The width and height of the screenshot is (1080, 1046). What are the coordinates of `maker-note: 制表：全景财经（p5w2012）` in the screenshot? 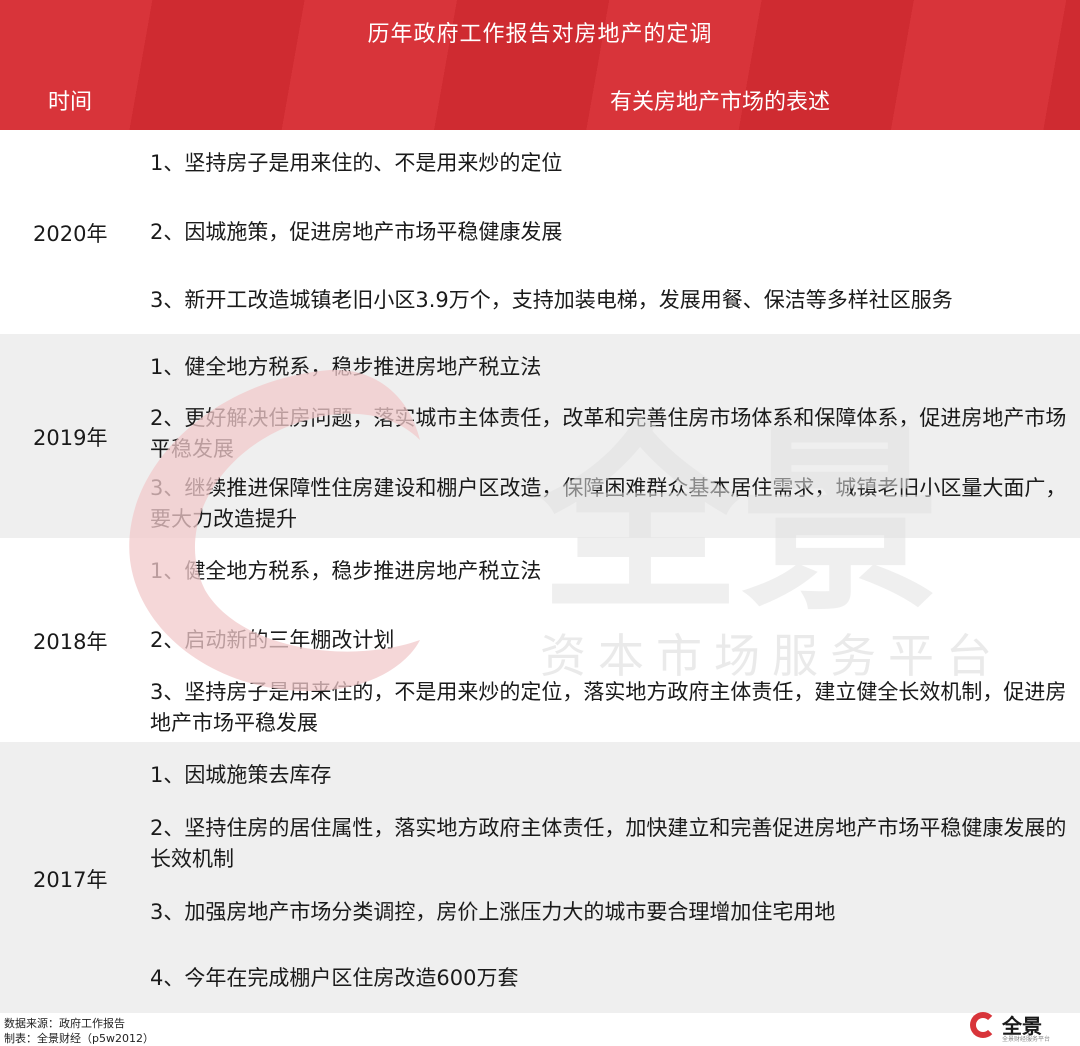 It's located at (79, 1038).